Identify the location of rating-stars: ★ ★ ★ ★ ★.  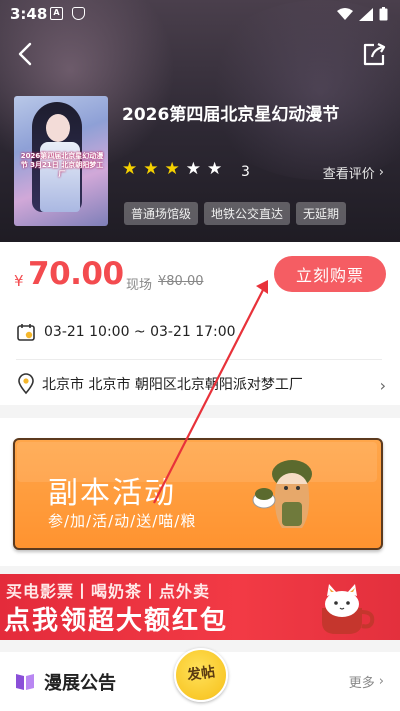
(172, 169).